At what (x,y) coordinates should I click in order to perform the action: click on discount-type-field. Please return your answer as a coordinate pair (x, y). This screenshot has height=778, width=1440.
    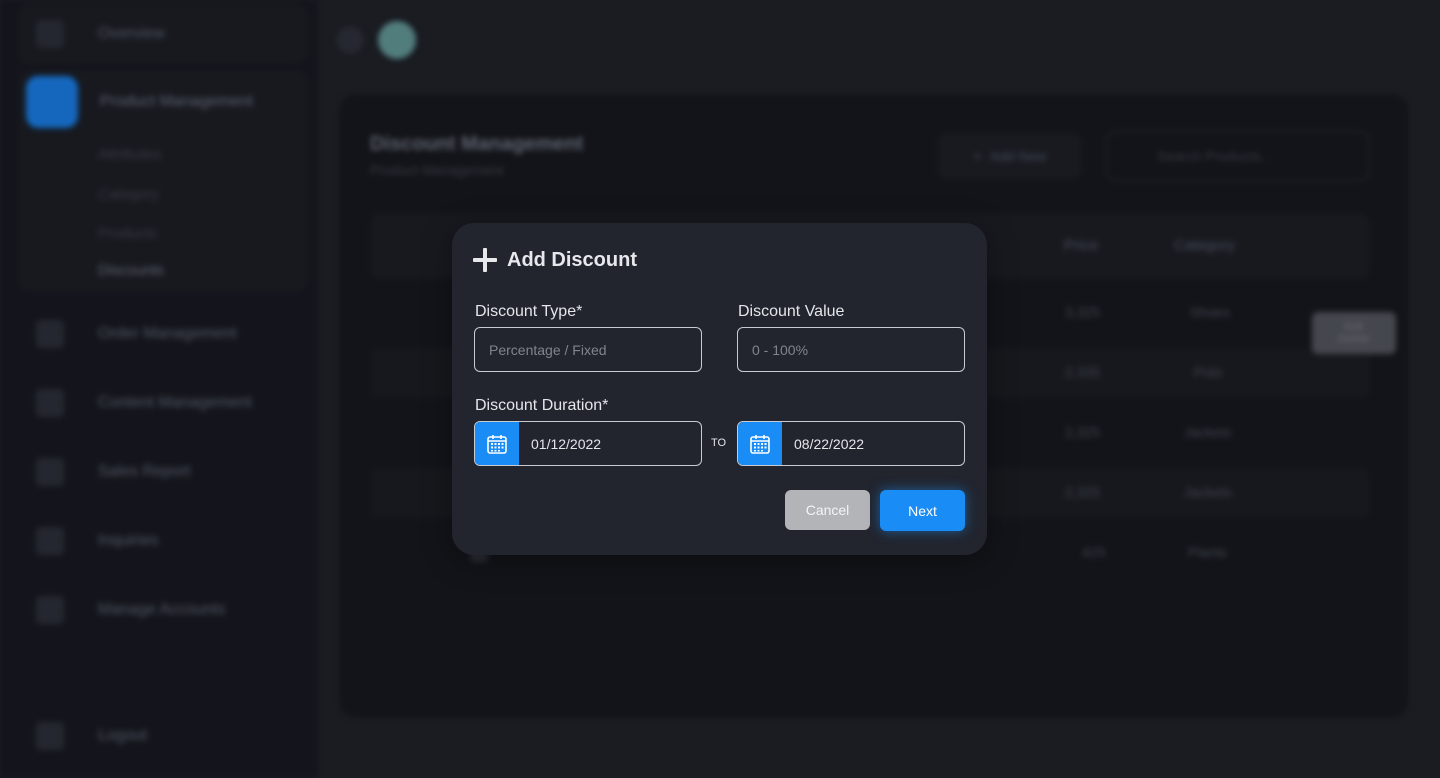
    Looking at the image, I should click on (588, 349).